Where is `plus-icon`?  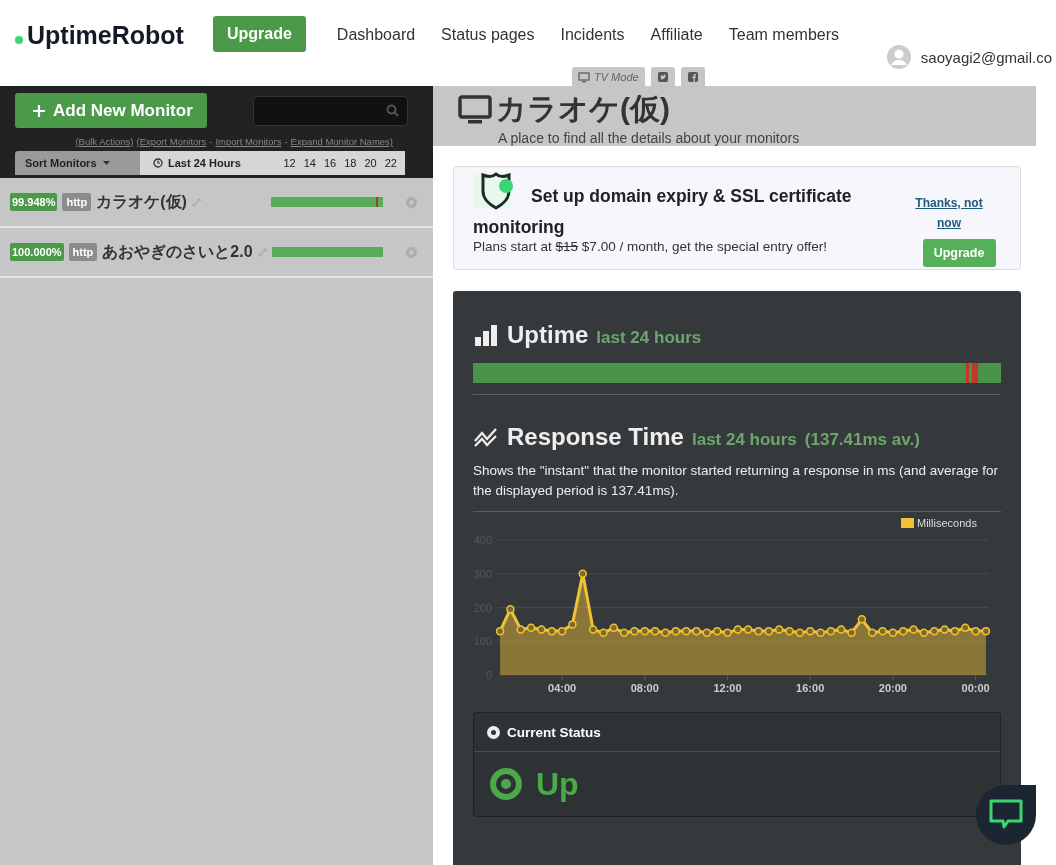
plus-icon is located at coordinates (39, 110).